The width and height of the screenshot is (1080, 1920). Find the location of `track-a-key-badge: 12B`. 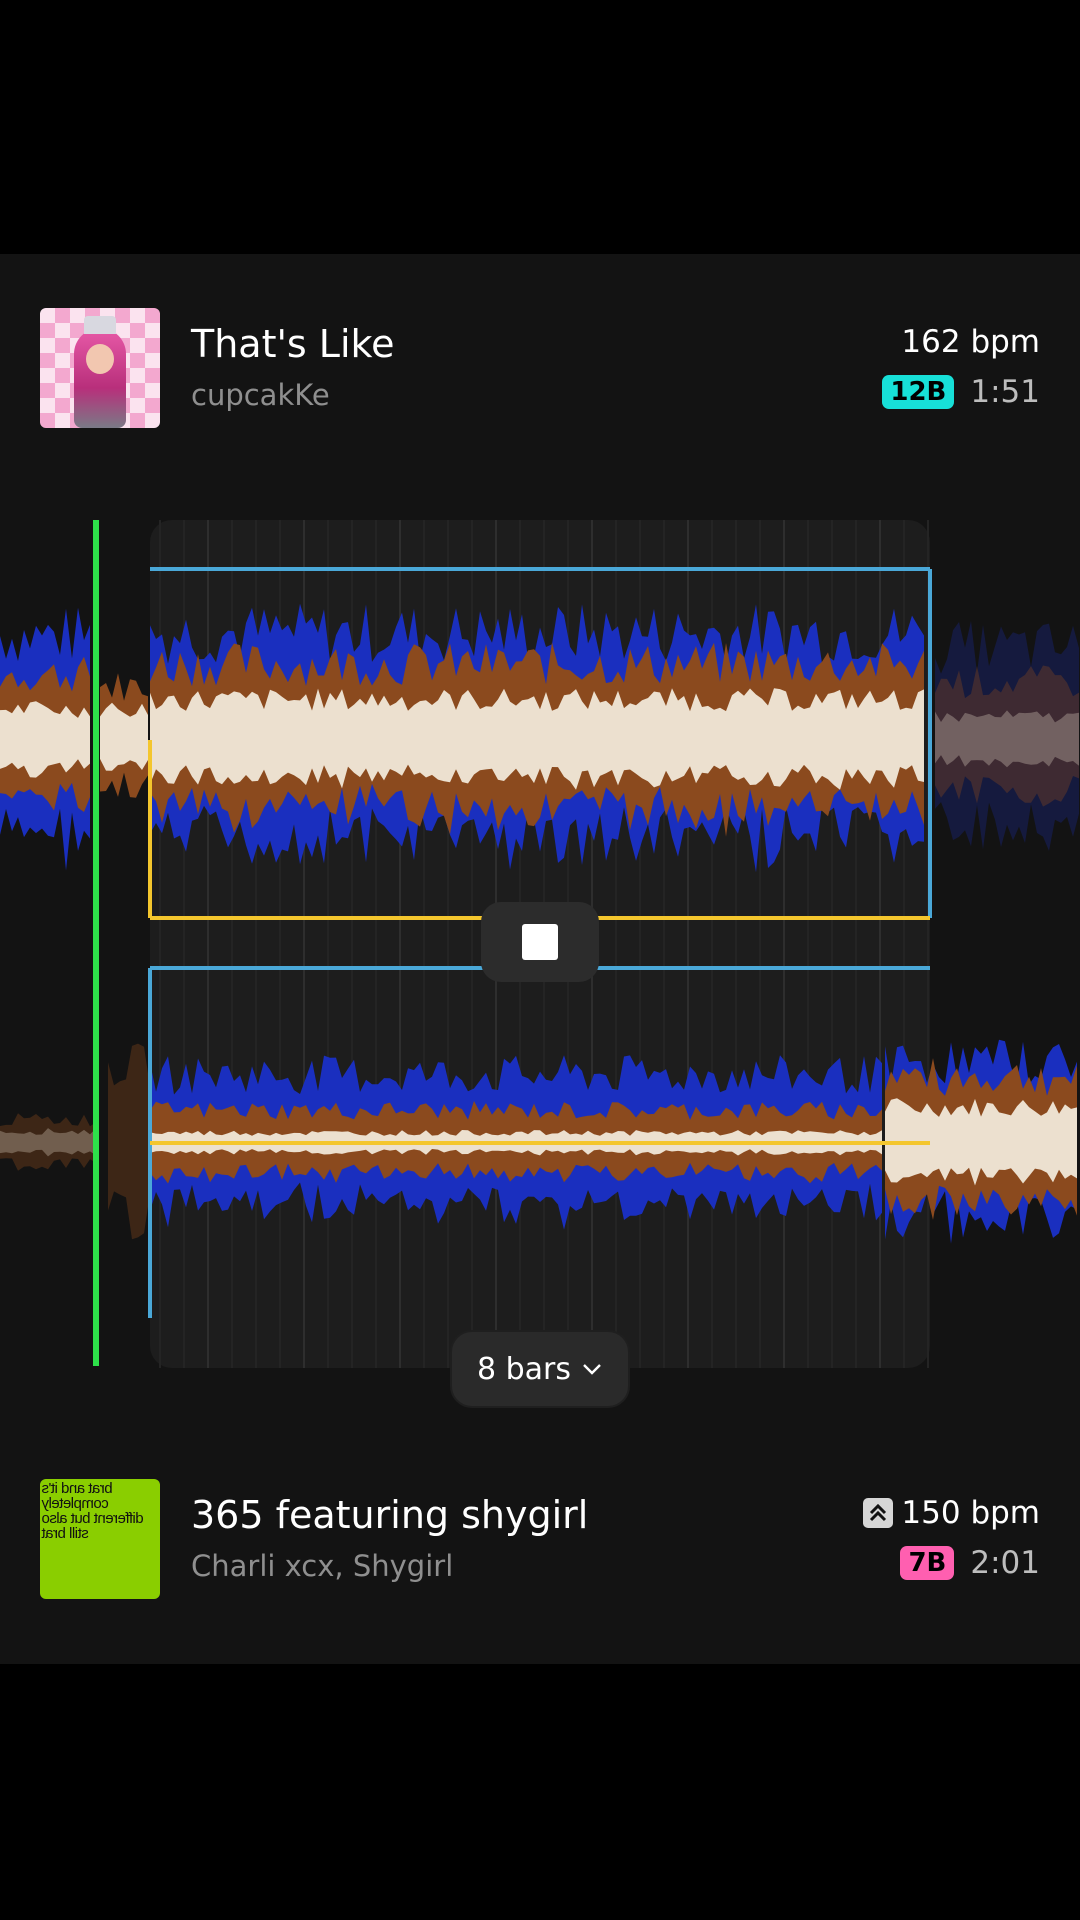

track-a-key-badge: 12B is located at coordinates (918, 392).